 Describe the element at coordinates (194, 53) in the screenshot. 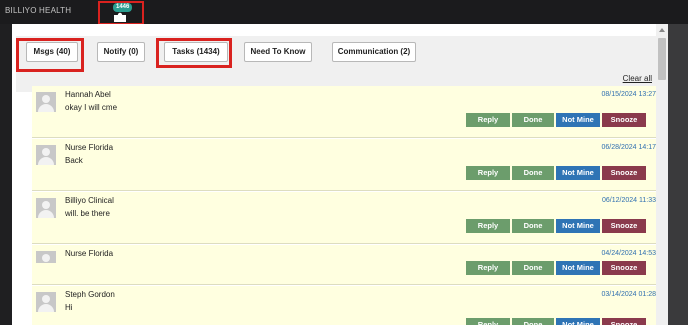

I see `highlight-tasks-tab` at that location.